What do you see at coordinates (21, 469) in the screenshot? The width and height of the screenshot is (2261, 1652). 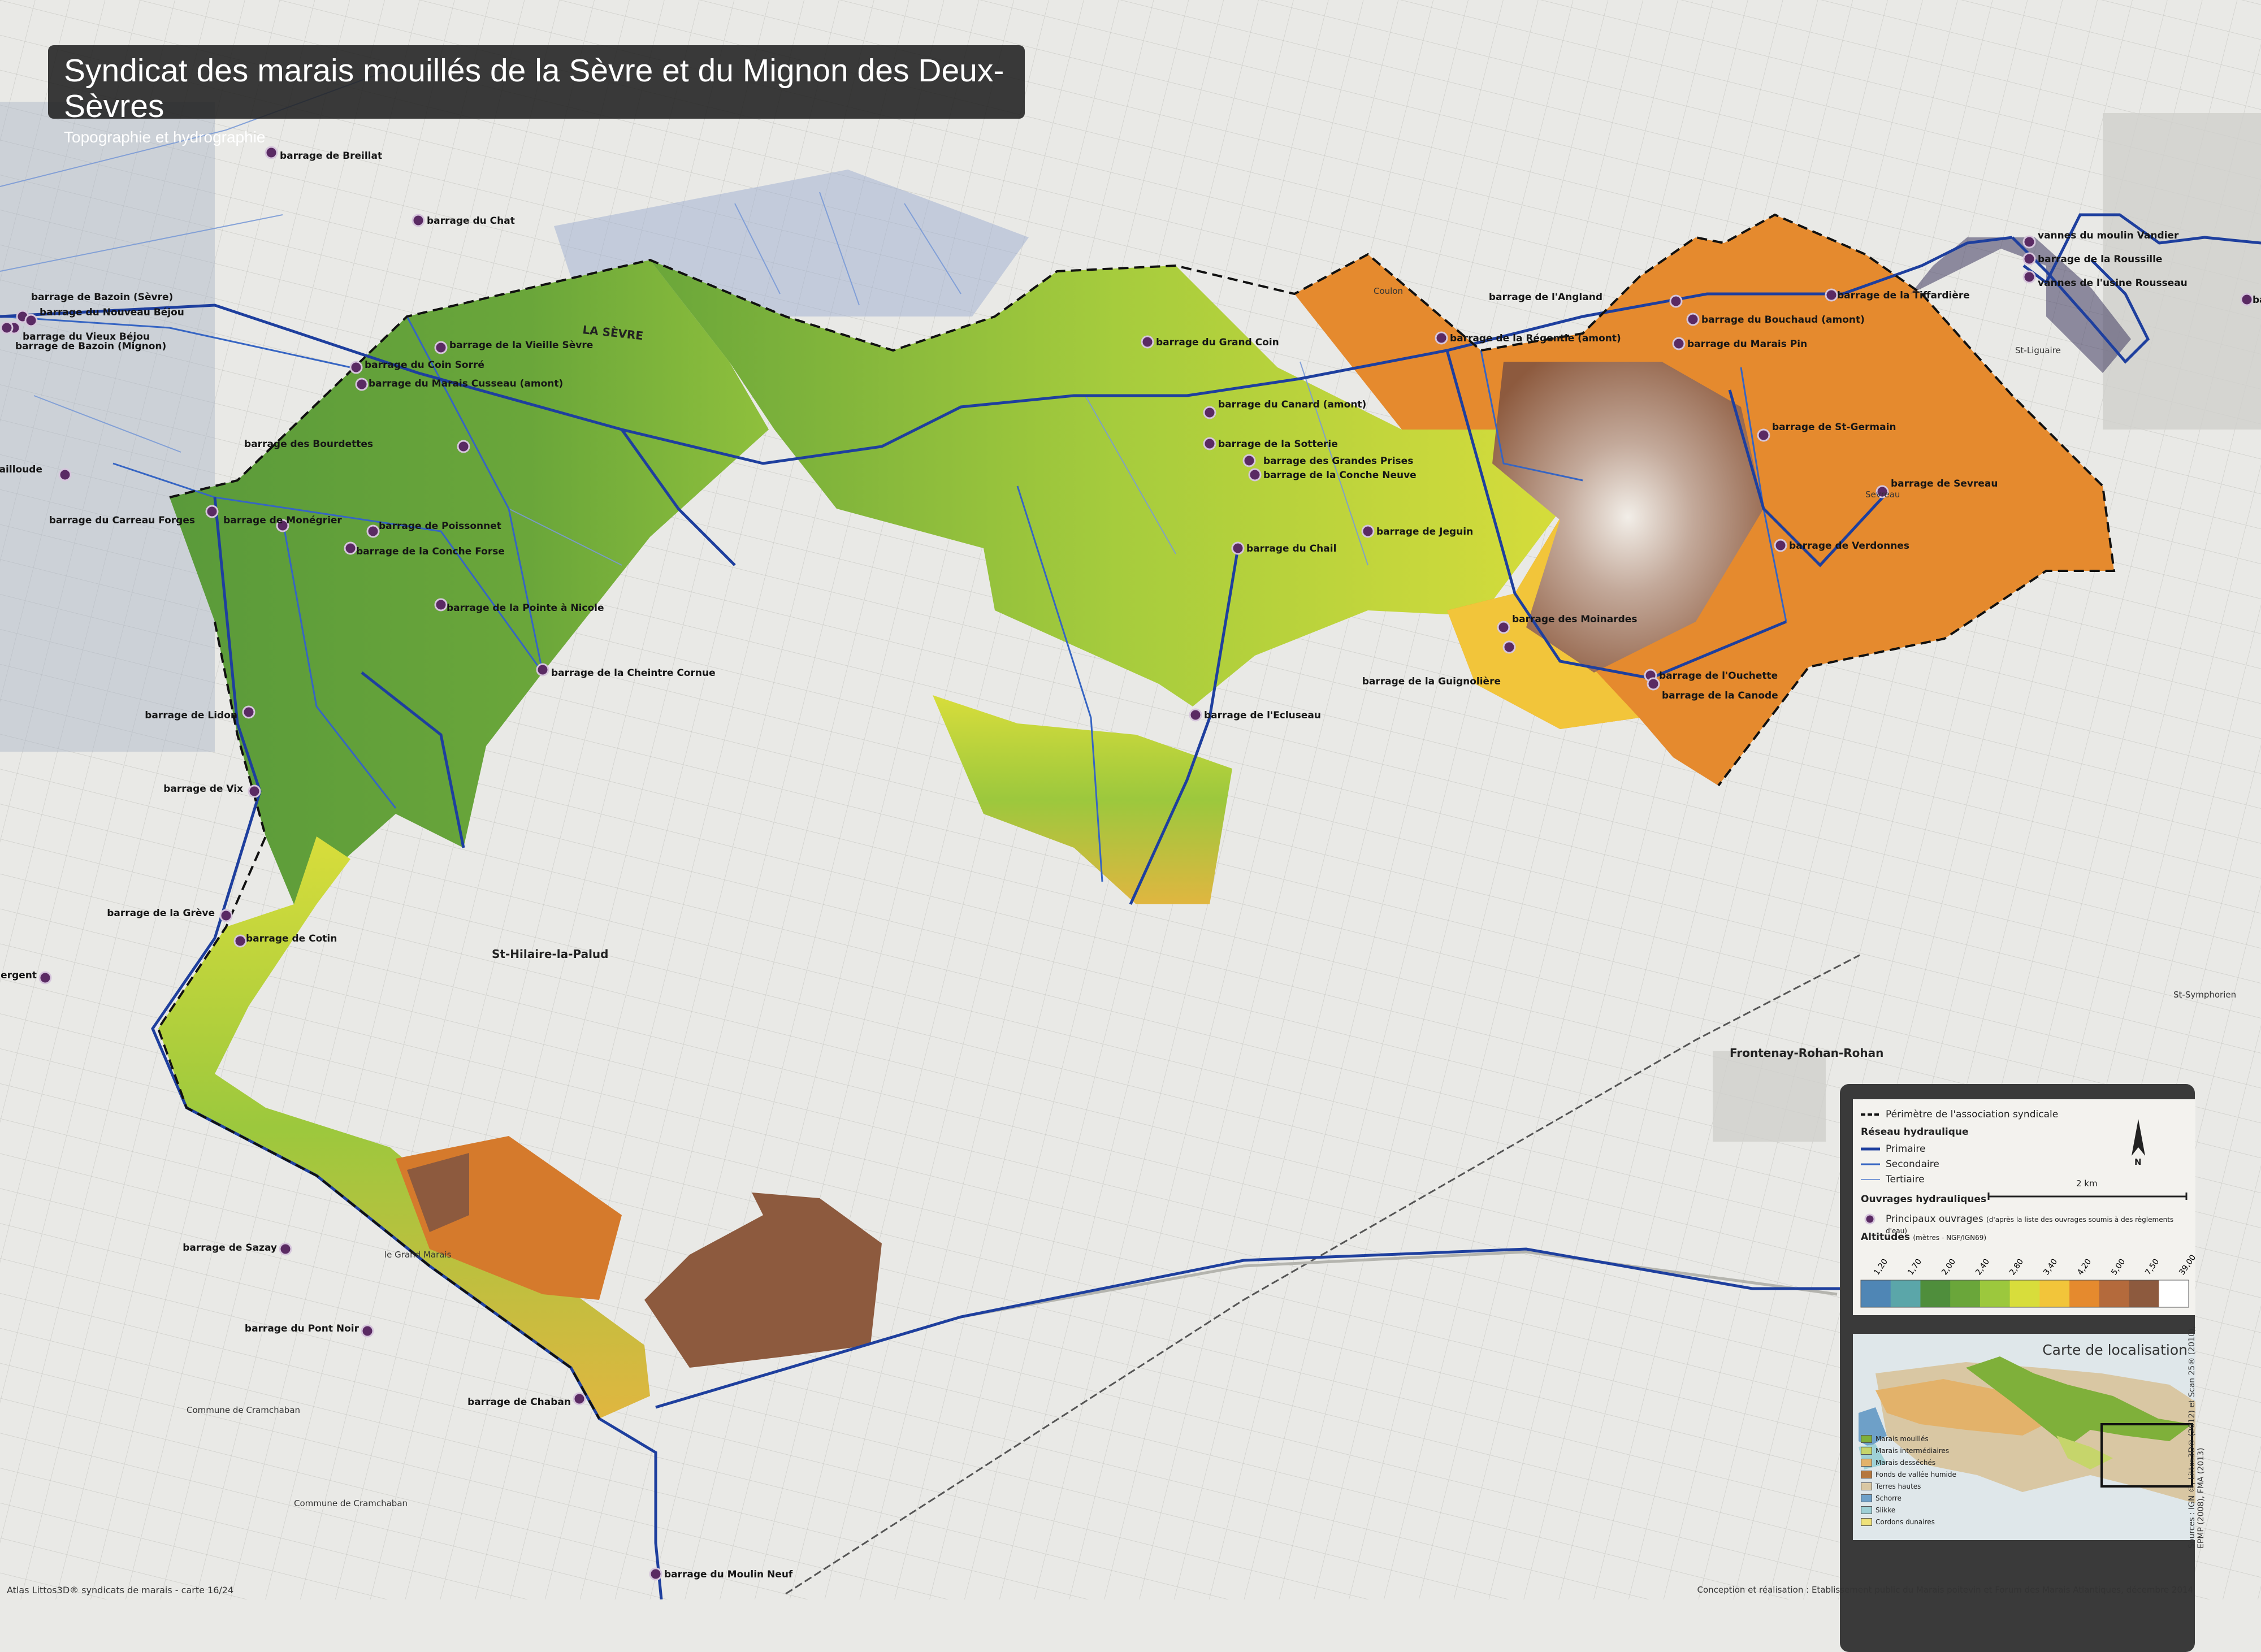 I see `structure-label-vanne-de-cailloude: vanne de Cailloude` at bounding box center [21, 469].